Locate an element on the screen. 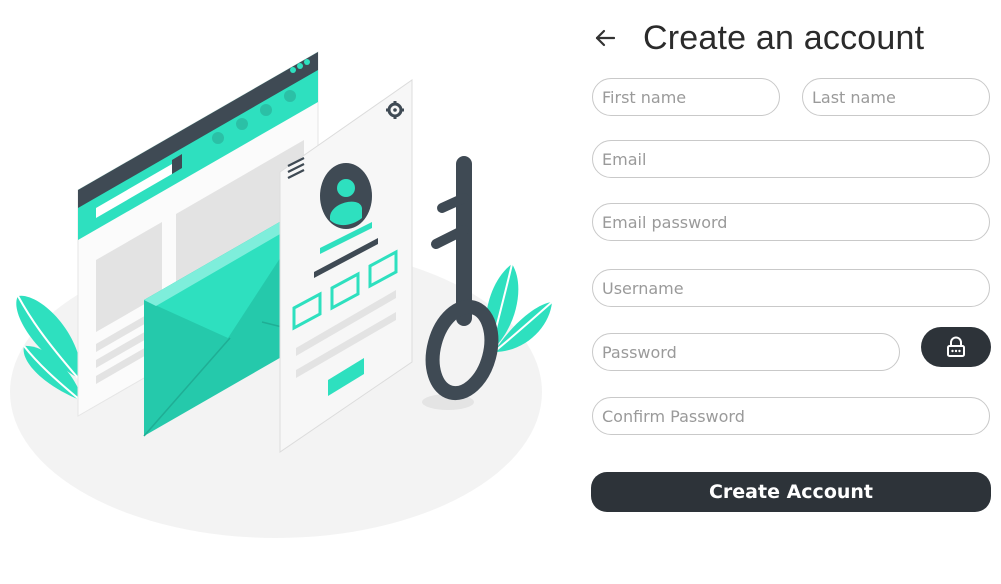 Image resolution: width=1001 pixels, height=584 pixels. arrow-left-icon is located at coordinates (605, 38).